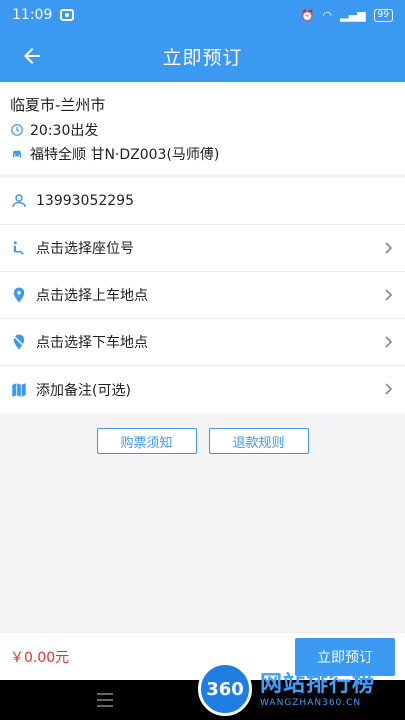 The width and height of the screenshot is (405, 720). What do you see at coordinates (202, 342) in the screenshot?
I see `dropoff-select-row: 点击选择下车地点` at bounding box center [202, 342].